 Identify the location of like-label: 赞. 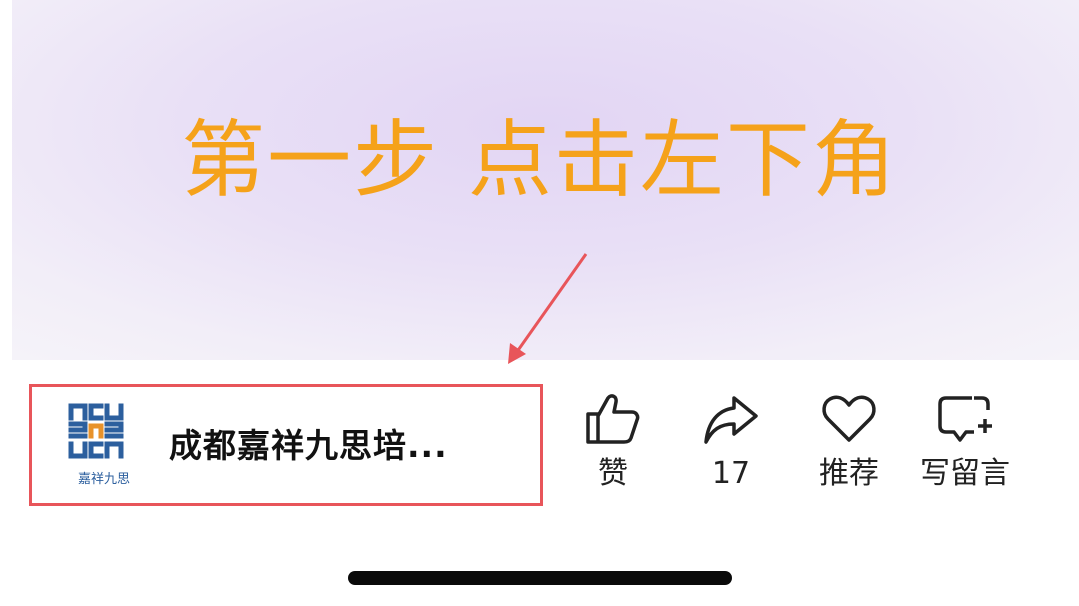
(613, 473).